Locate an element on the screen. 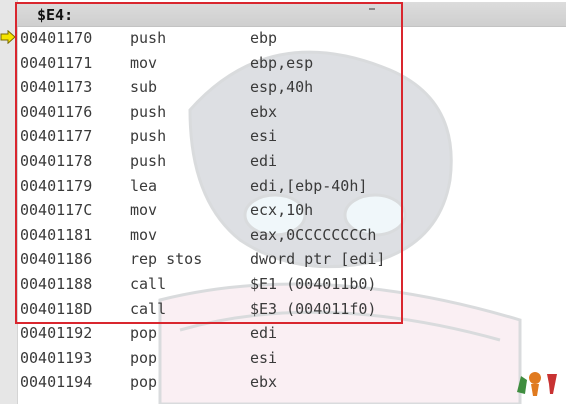 Image resolution: width=566 pixels, height=404 pixels. address: 00401176 is located at coordinates (56, 111).